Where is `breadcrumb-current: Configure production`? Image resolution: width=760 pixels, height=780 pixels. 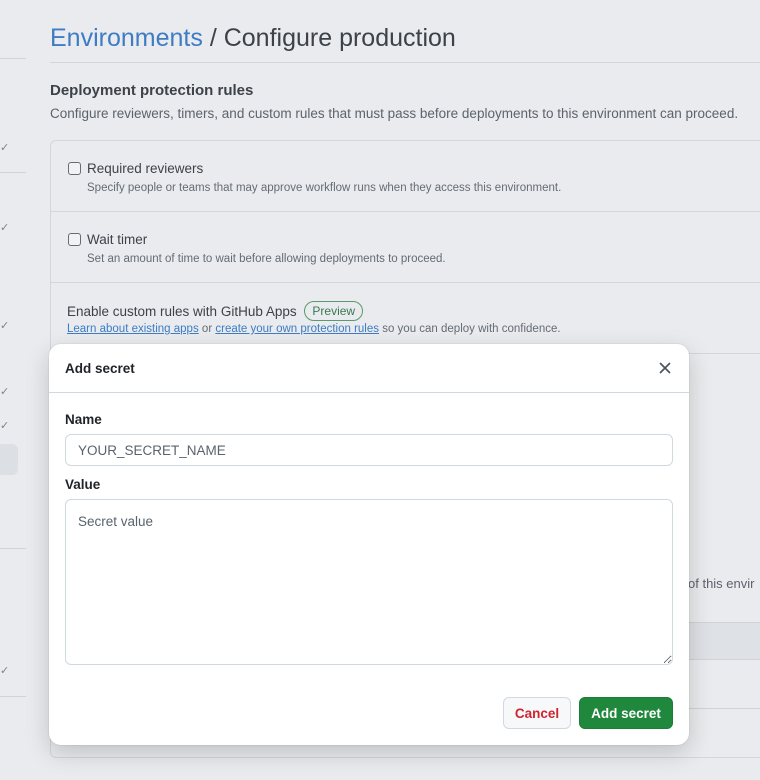
breadcrumb-current: Configure production is located at coordinates (339, 38).